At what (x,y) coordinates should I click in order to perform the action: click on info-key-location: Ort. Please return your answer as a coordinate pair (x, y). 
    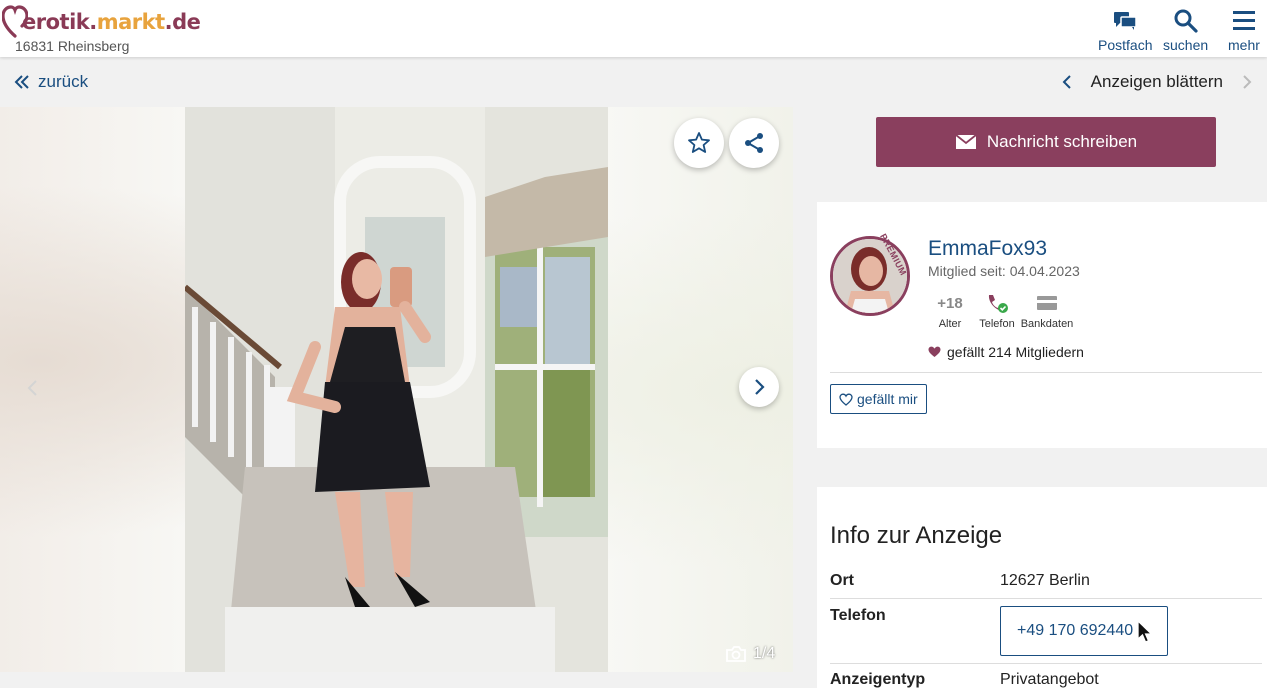
    Looking at the image, I should click on (842, 580).